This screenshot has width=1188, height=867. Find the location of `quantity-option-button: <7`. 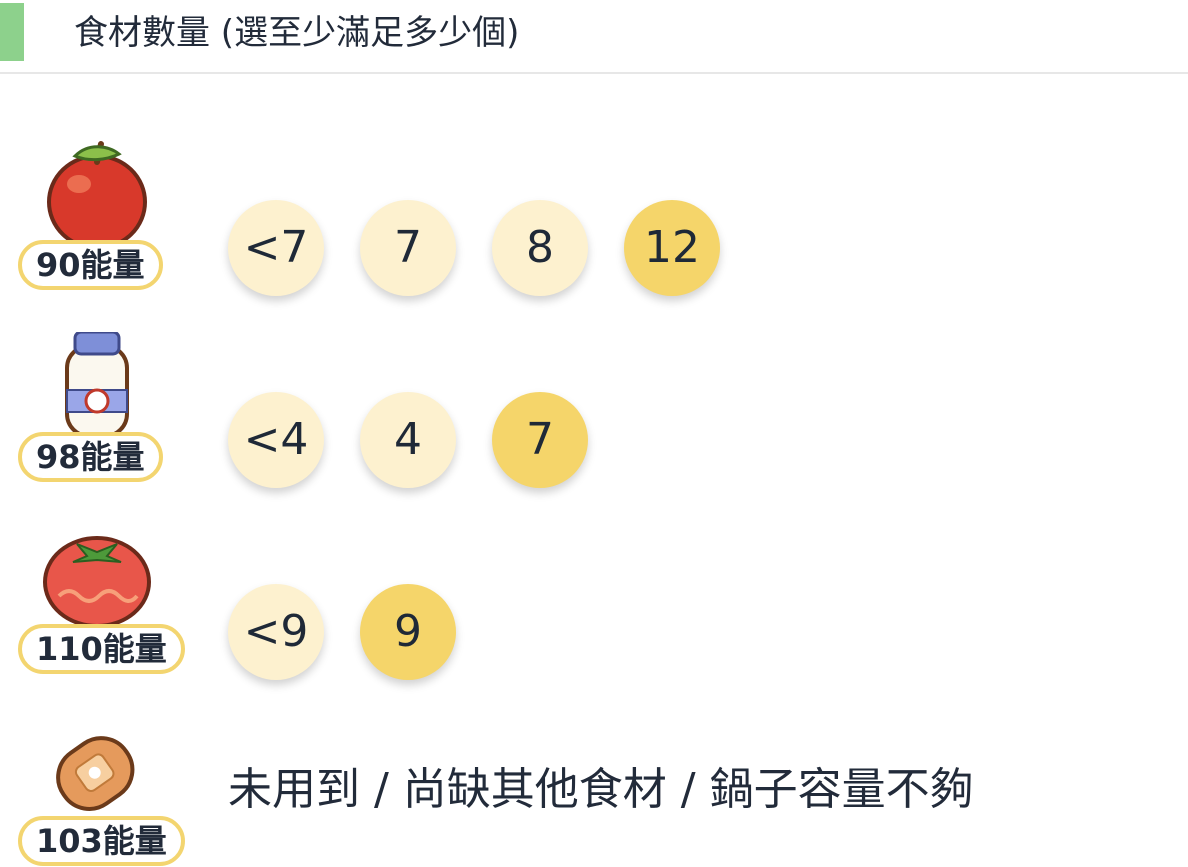

quantity-option-button: <7 is located at coordinates (276, 248).